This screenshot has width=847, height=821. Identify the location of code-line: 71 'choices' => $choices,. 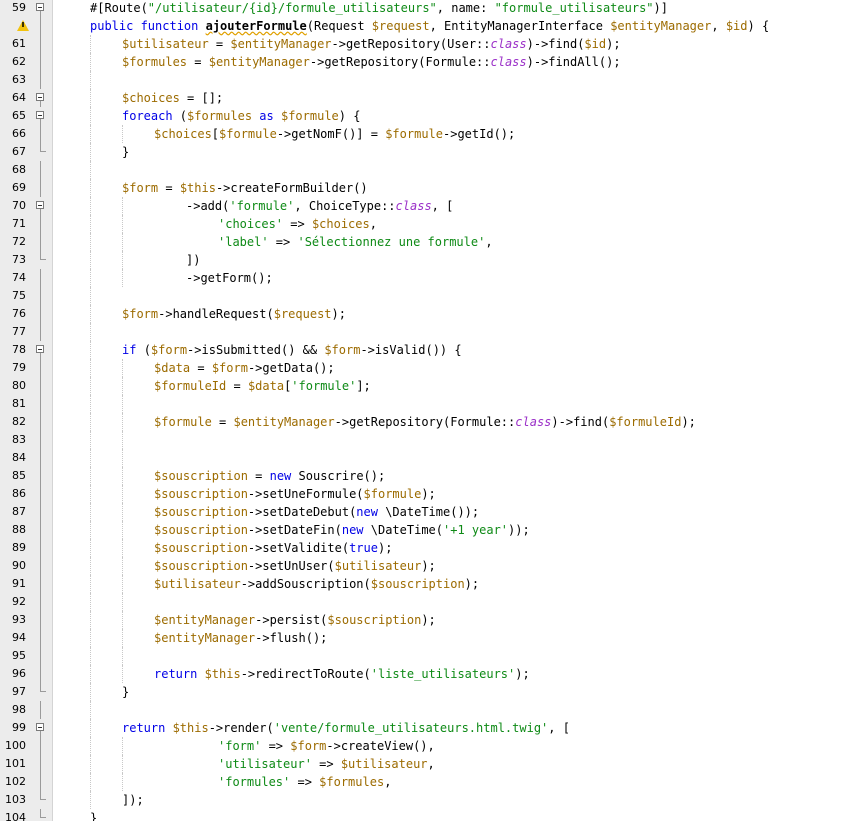
(423, 224).